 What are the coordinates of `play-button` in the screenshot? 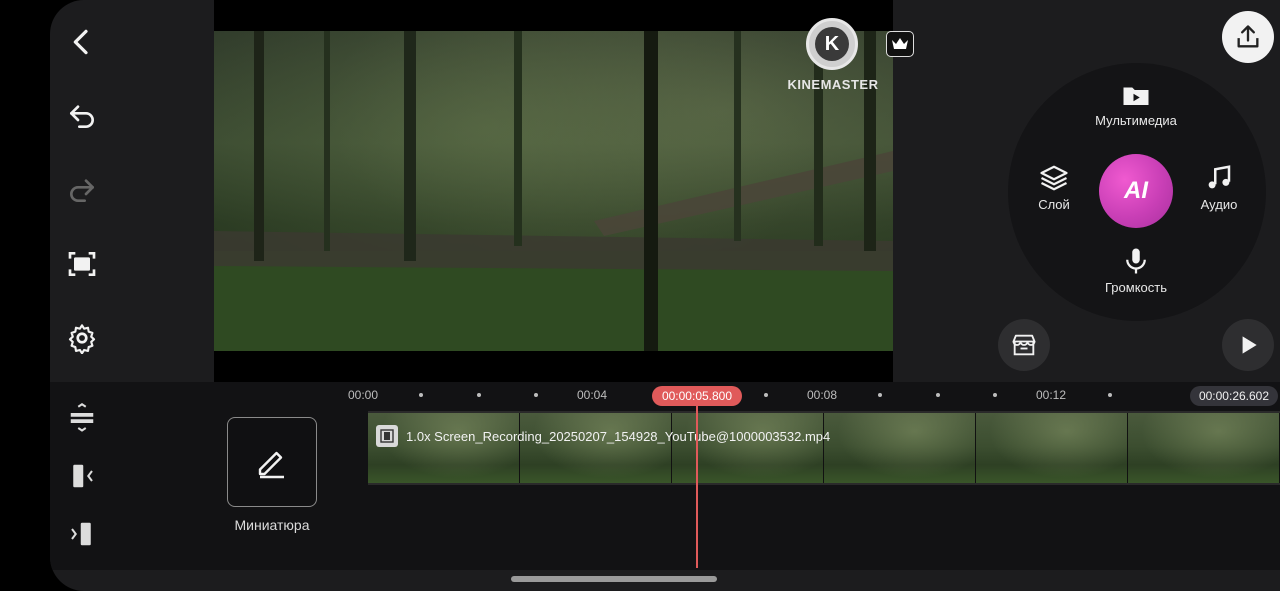 It's located at (1248, 345).